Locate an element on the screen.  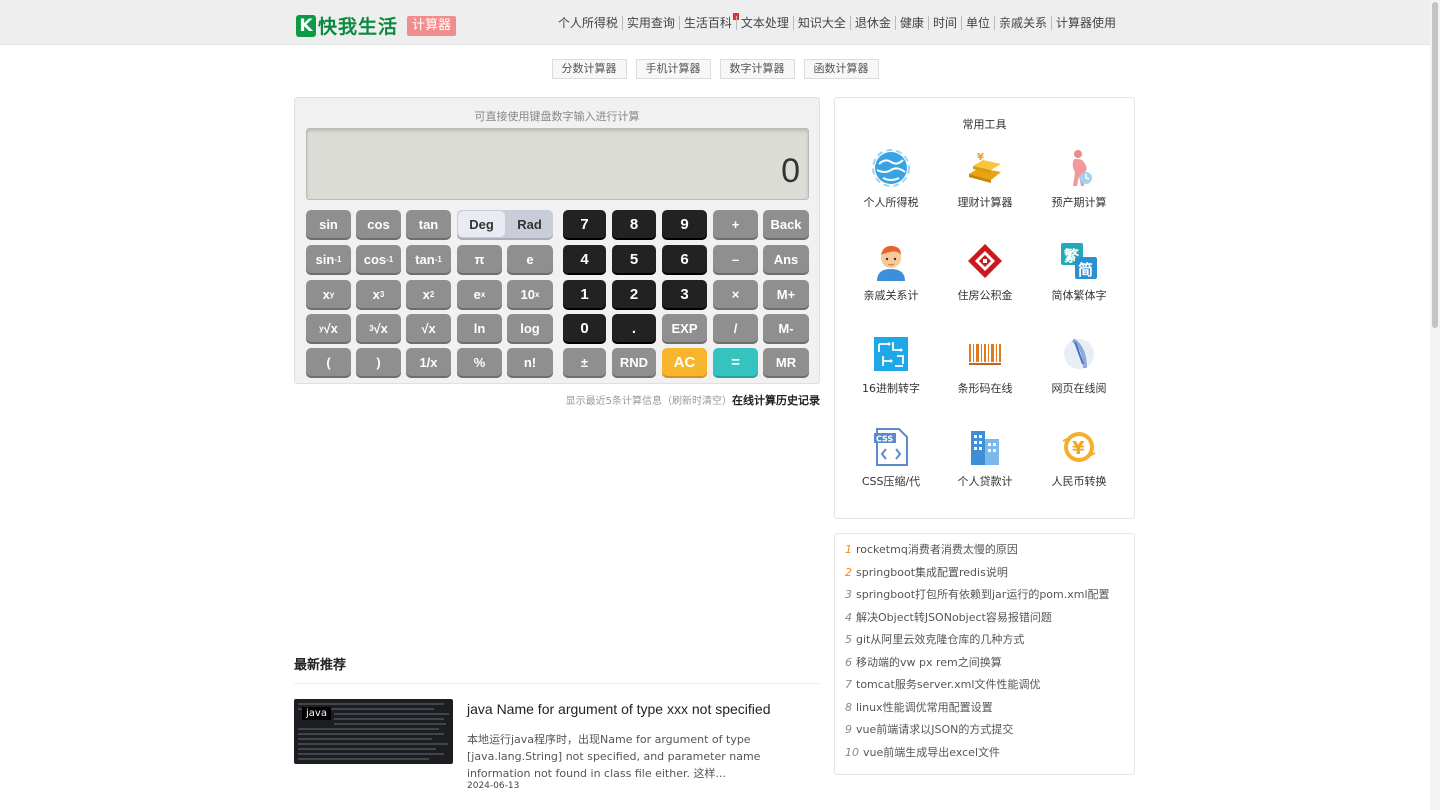
tool-relatives: 亲戚关系计 is located at coordinates (891, 271).